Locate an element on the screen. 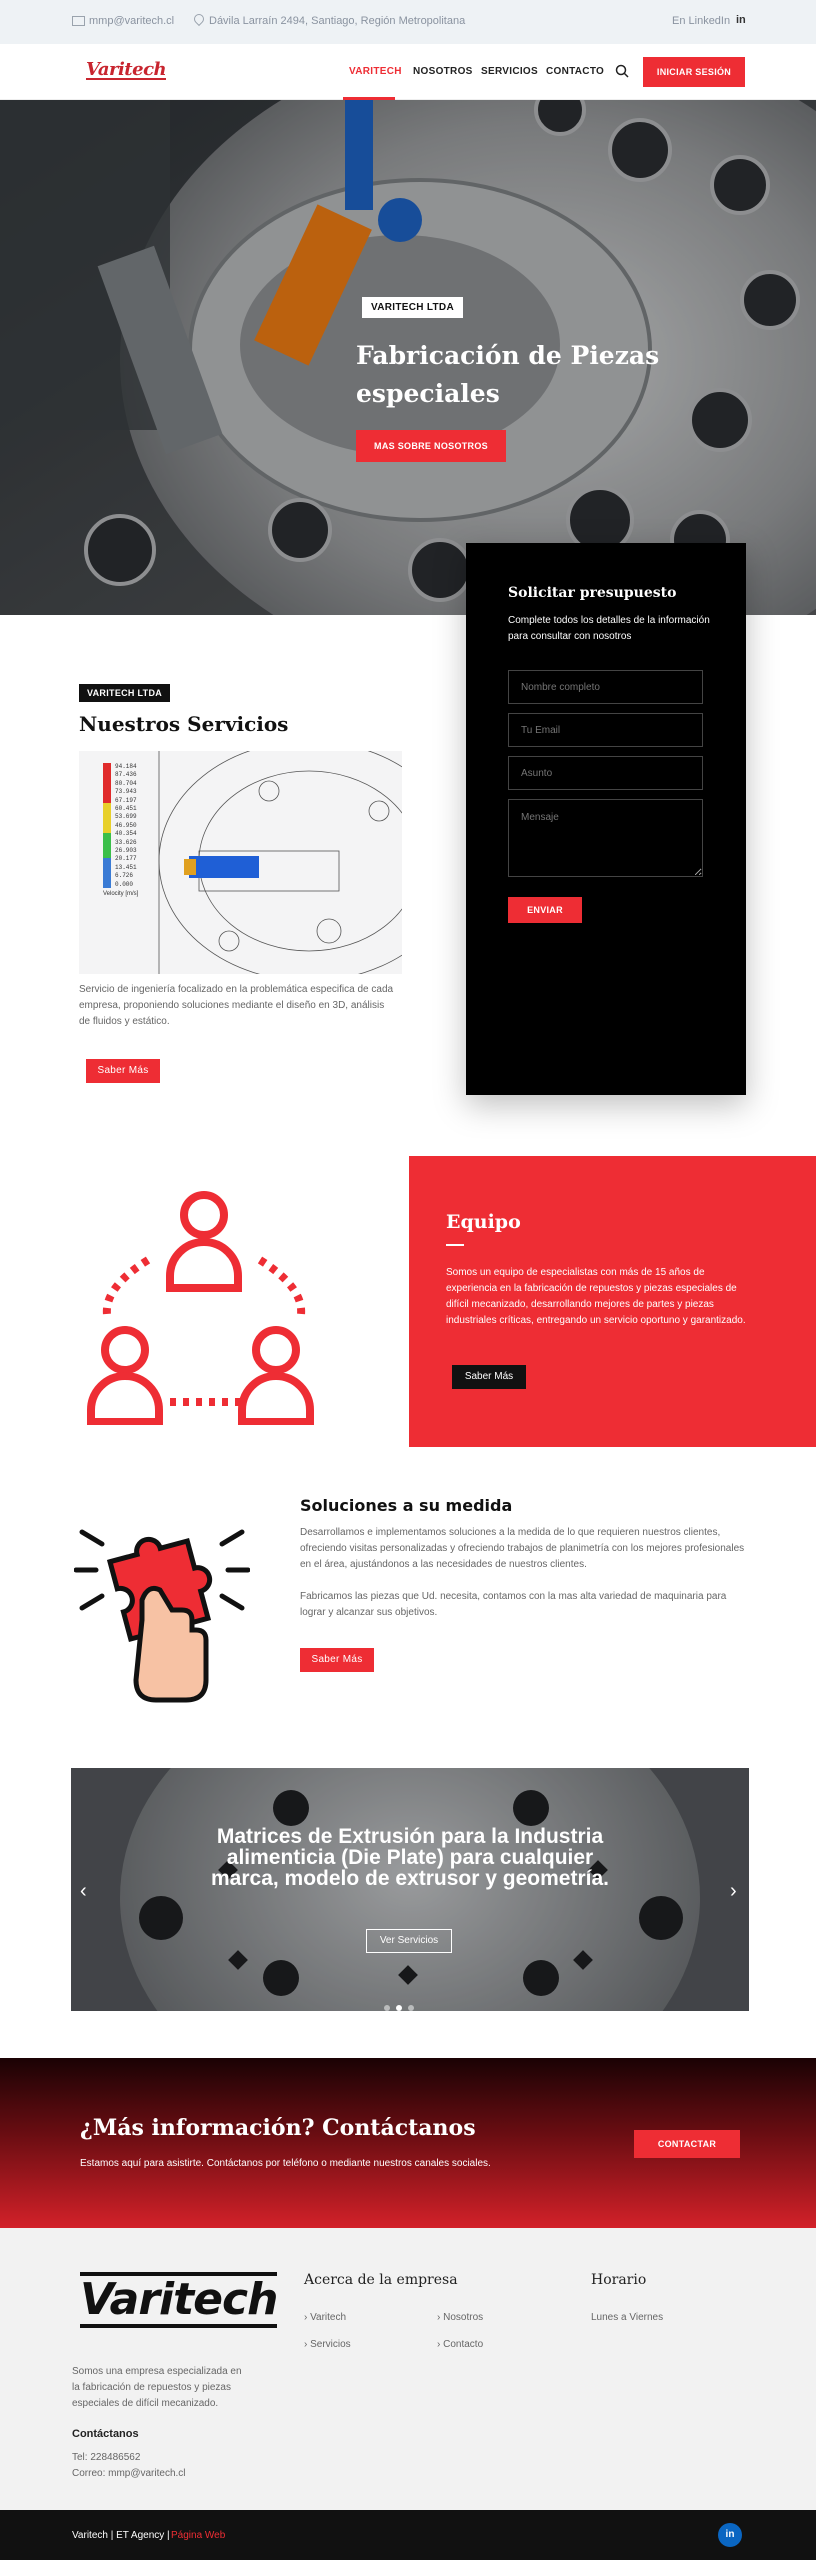 The image size is (816, 2560). footer-link-label: Servicios is located at coordinates (330, 2344).